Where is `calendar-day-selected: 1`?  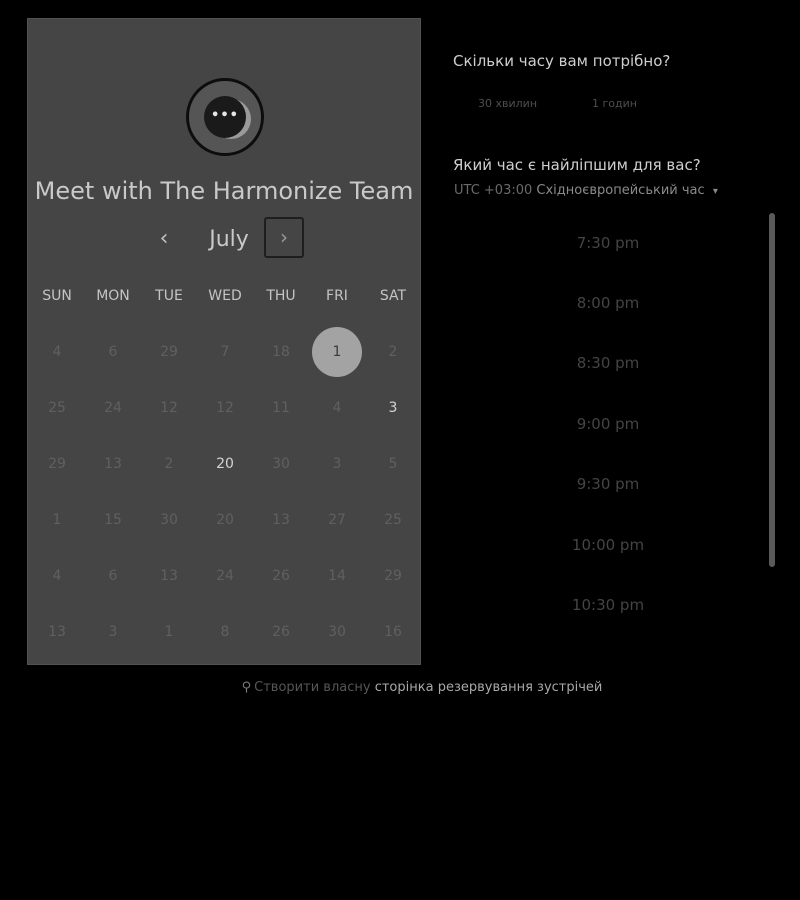
calendar-day-selected: 1 is located at coordinates (337, 352).